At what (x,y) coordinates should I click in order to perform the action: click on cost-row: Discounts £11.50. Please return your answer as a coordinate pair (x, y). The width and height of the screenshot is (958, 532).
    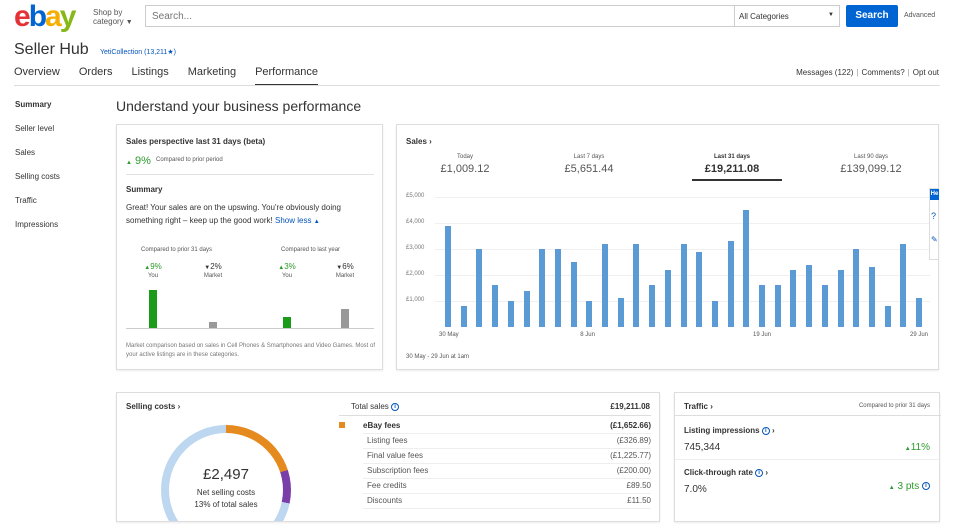
    Looking at the image, I should click on (495, 501).